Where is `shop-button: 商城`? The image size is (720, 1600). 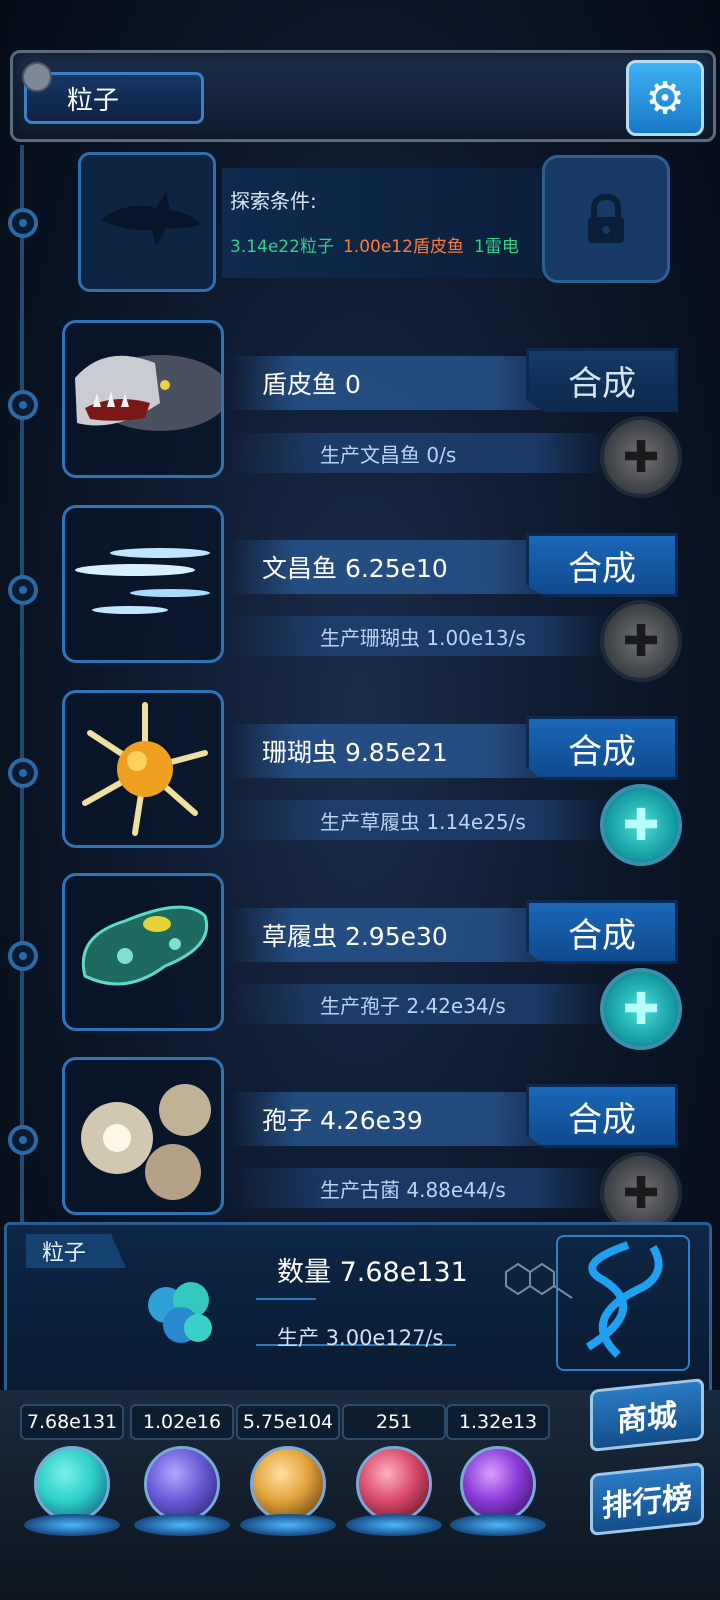
shop-button: 商城 is located at coordinates (647, 1415).